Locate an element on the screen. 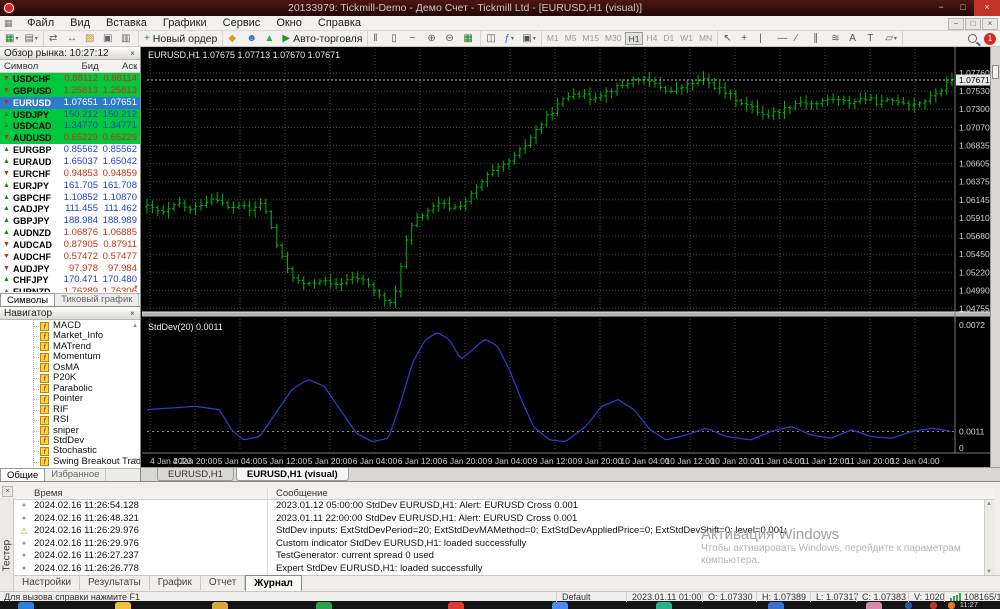 The width and height of the screenshot is (1000, 609). window-maximize-button: □ is located at coordinates (963, 8).